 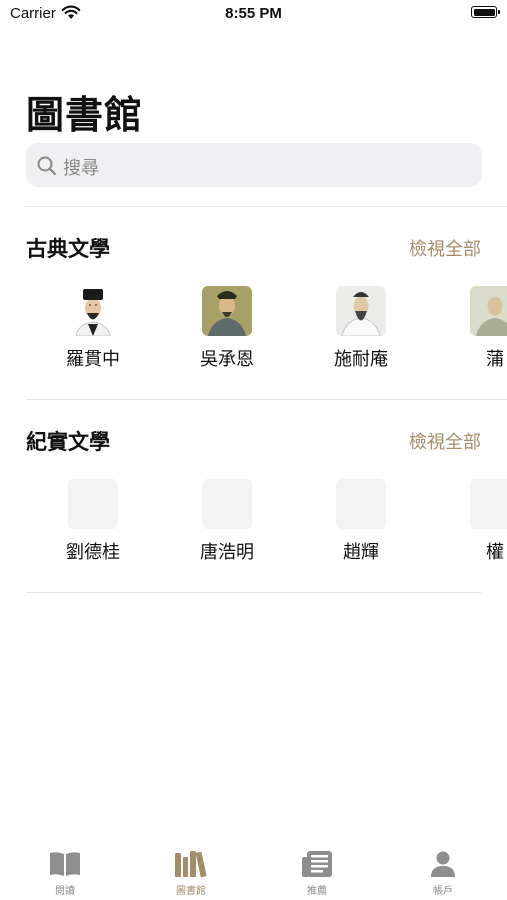 I want to click on search-placeholder: 搜尋, so click(x=81, y=168).